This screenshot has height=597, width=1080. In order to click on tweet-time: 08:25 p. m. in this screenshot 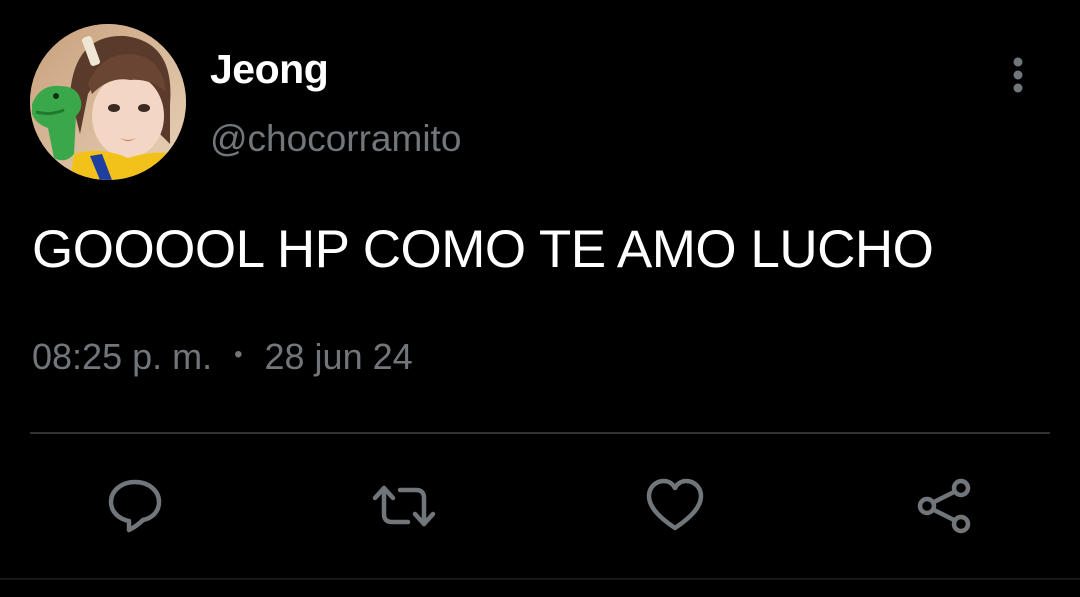, I will do `click(122, 356)`.